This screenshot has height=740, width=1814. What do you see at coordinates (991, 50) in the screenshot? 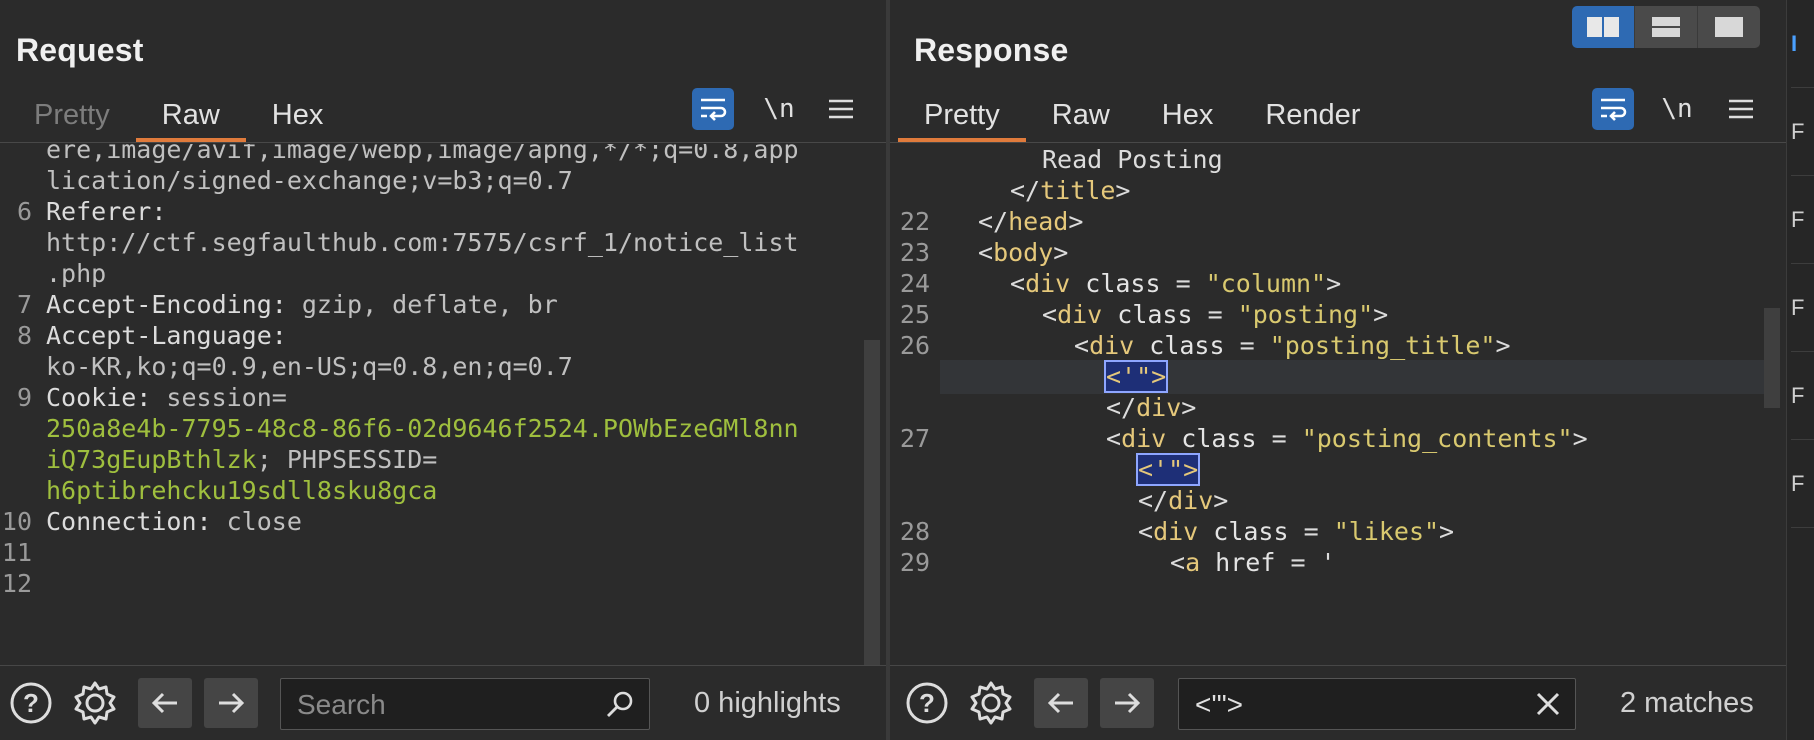
I see `response-title: Response` at bounding box center [991, 50].